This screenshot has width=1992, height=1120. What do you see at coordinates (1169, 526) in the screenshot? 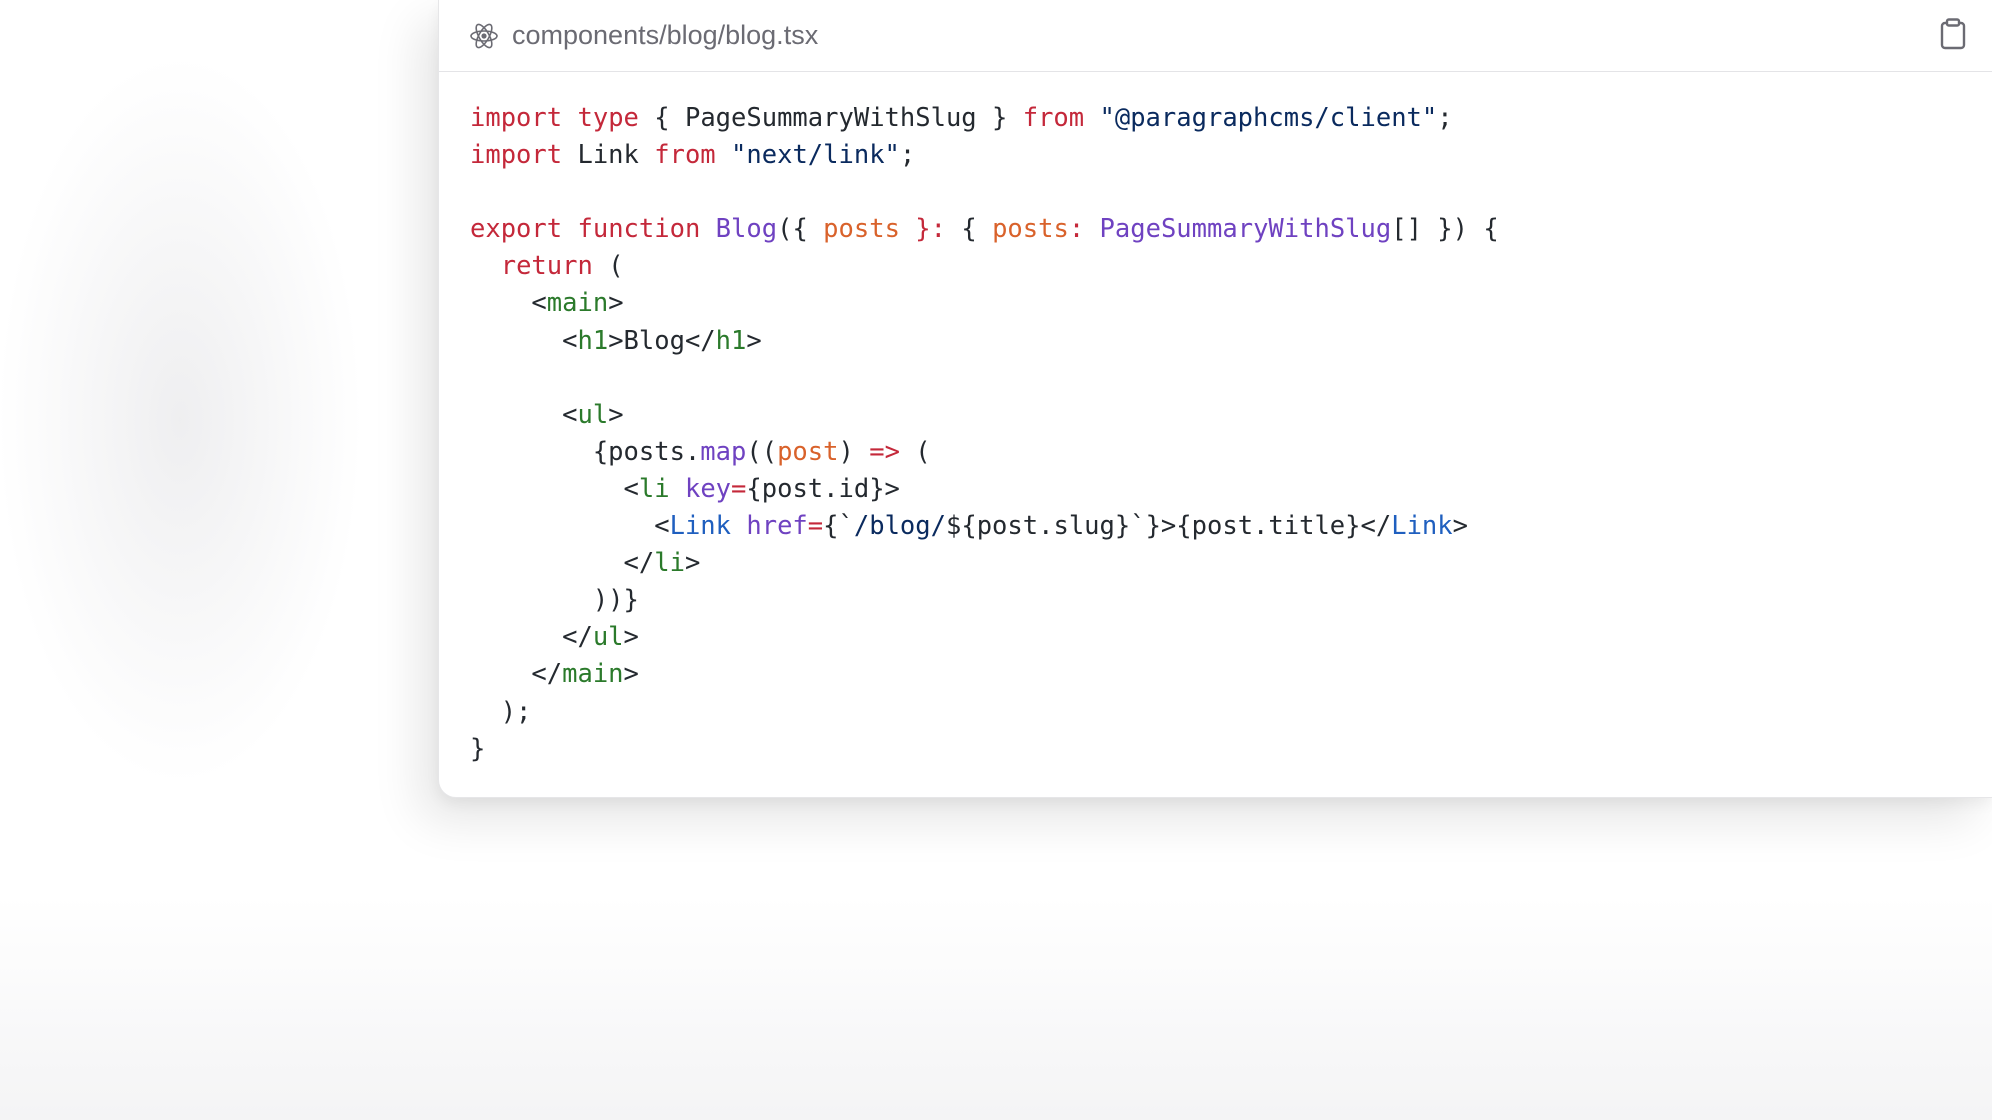
I see `code-token: ${post.slug}`}>{post.title}</` at bounding box center [1169, 526].